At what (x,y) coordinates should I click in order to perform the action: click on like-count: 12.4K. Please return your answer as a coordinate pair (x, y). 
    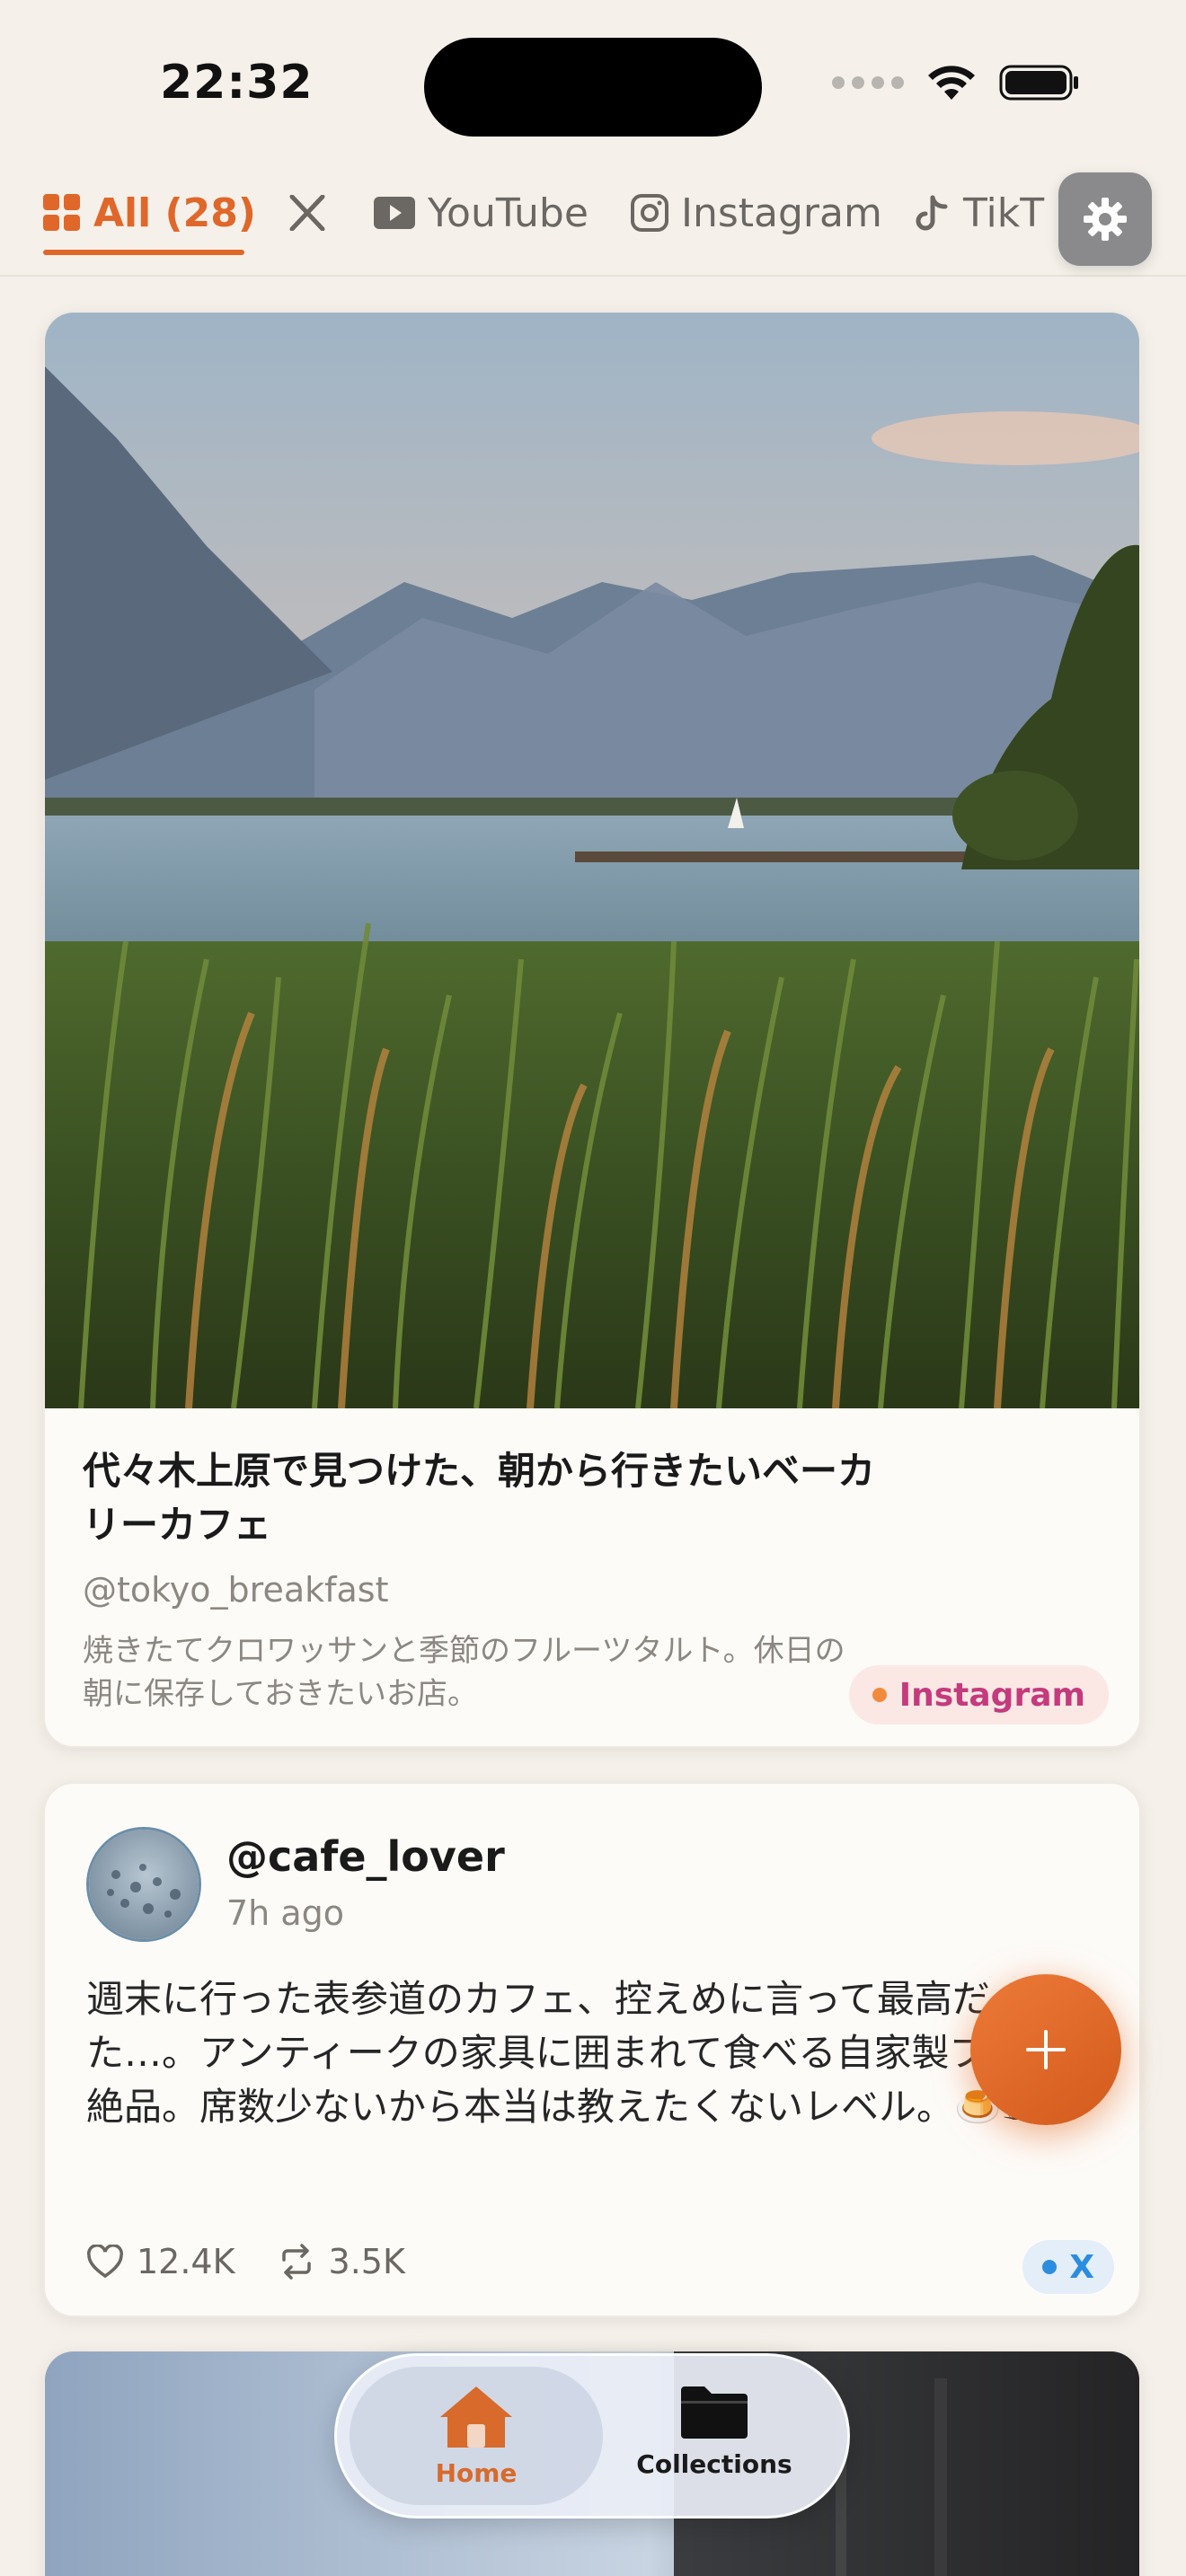
    Looking at the image, I should click on (186, 2261).